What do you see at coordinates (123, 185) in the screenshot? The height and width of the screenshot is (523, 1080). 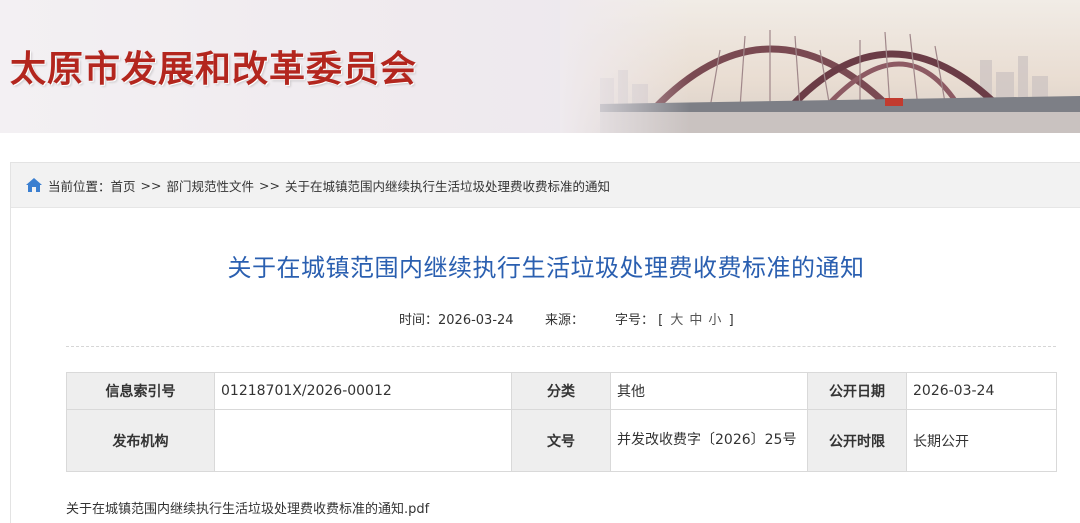 I see `breadcrumb-item-home: 首页` at bounding box center [123, 185].